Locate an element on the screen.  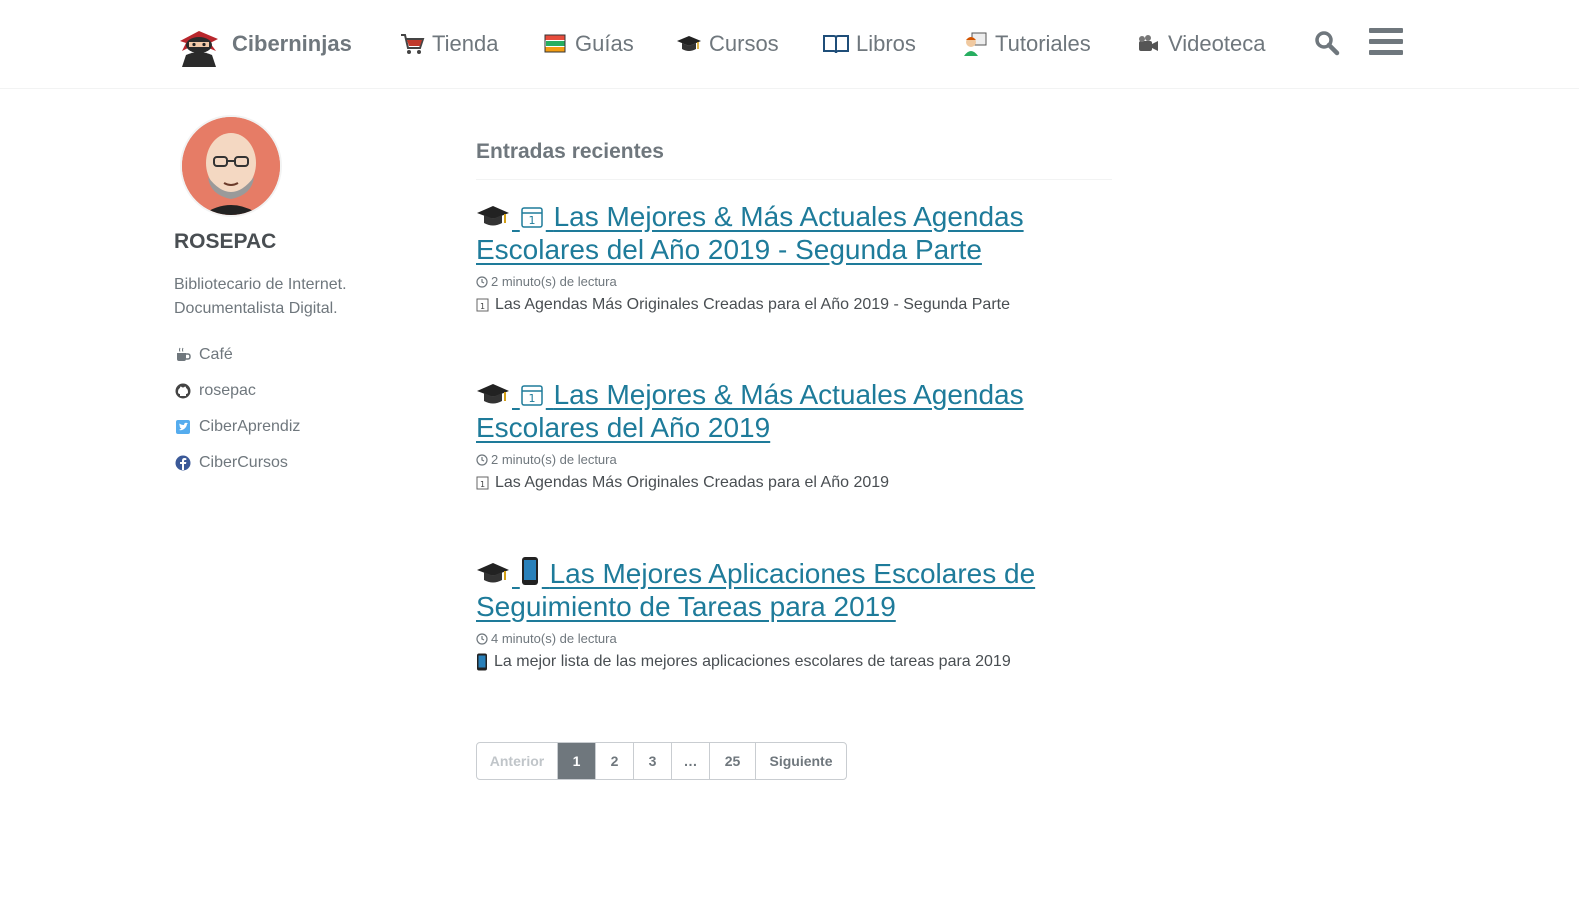
author-avatar is located at coordinates (231, 166).